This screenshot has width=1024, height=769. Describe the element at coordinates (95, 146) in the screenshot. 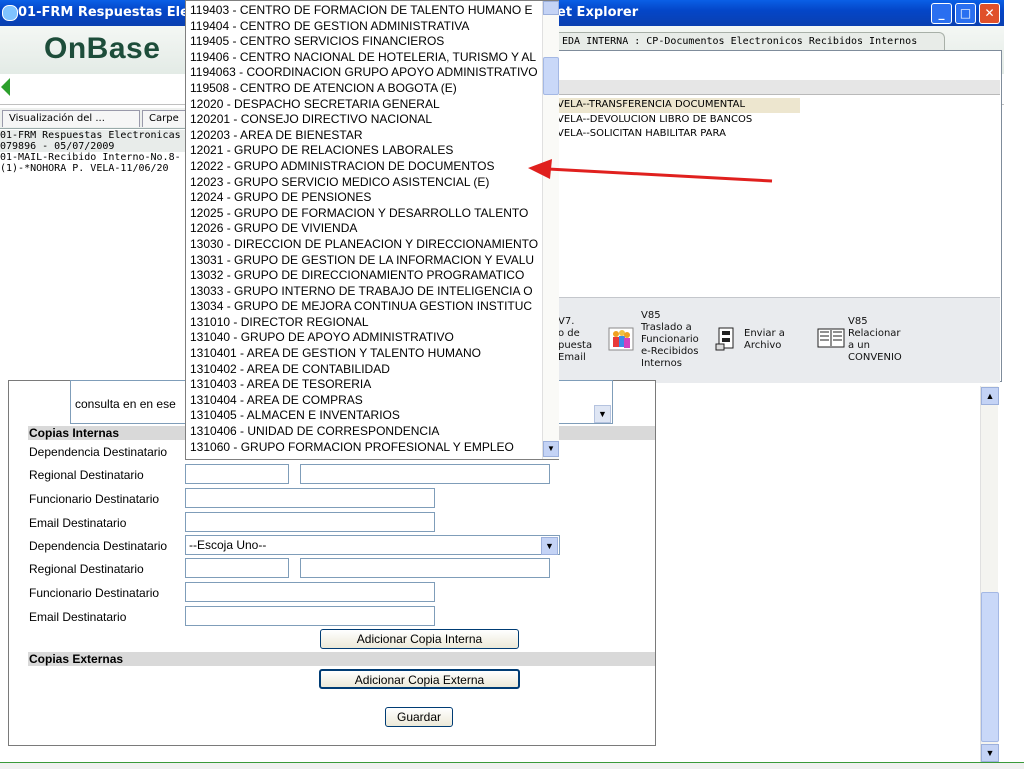

I see `list-item: 079896 - 05/07/2009` at that location.